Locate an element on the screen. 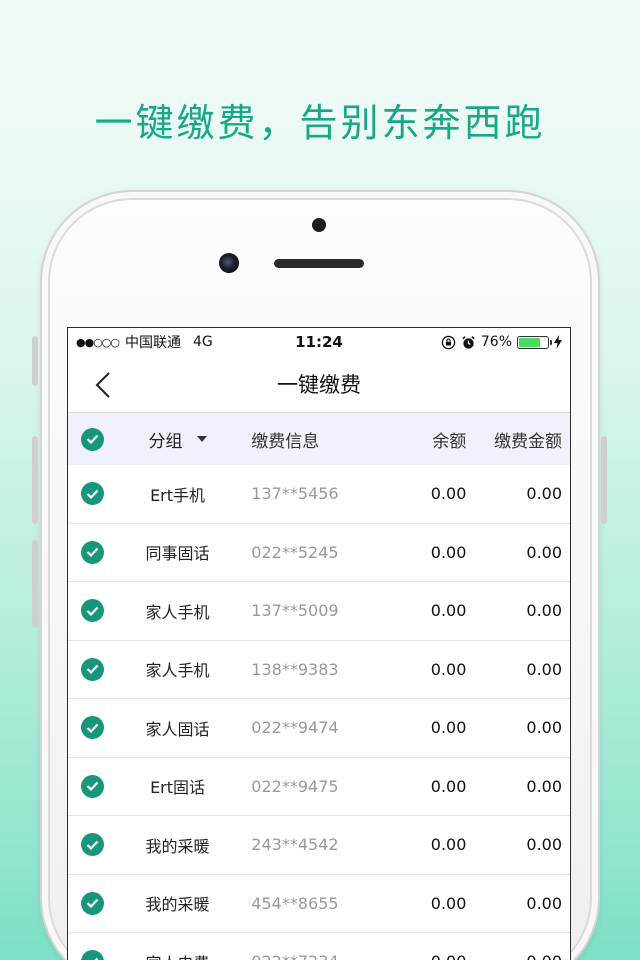 This screenshot has width=640, height=960. row-info: 454**8655 is located at coordinates (295, 903).